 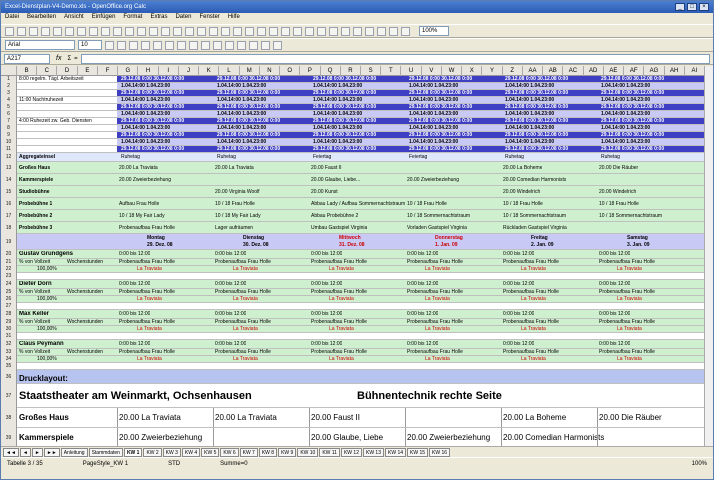 What do you see at coordinates (9, 107) in the screenshot?
I see `row-header: 5` at bounding box center [9, 107].